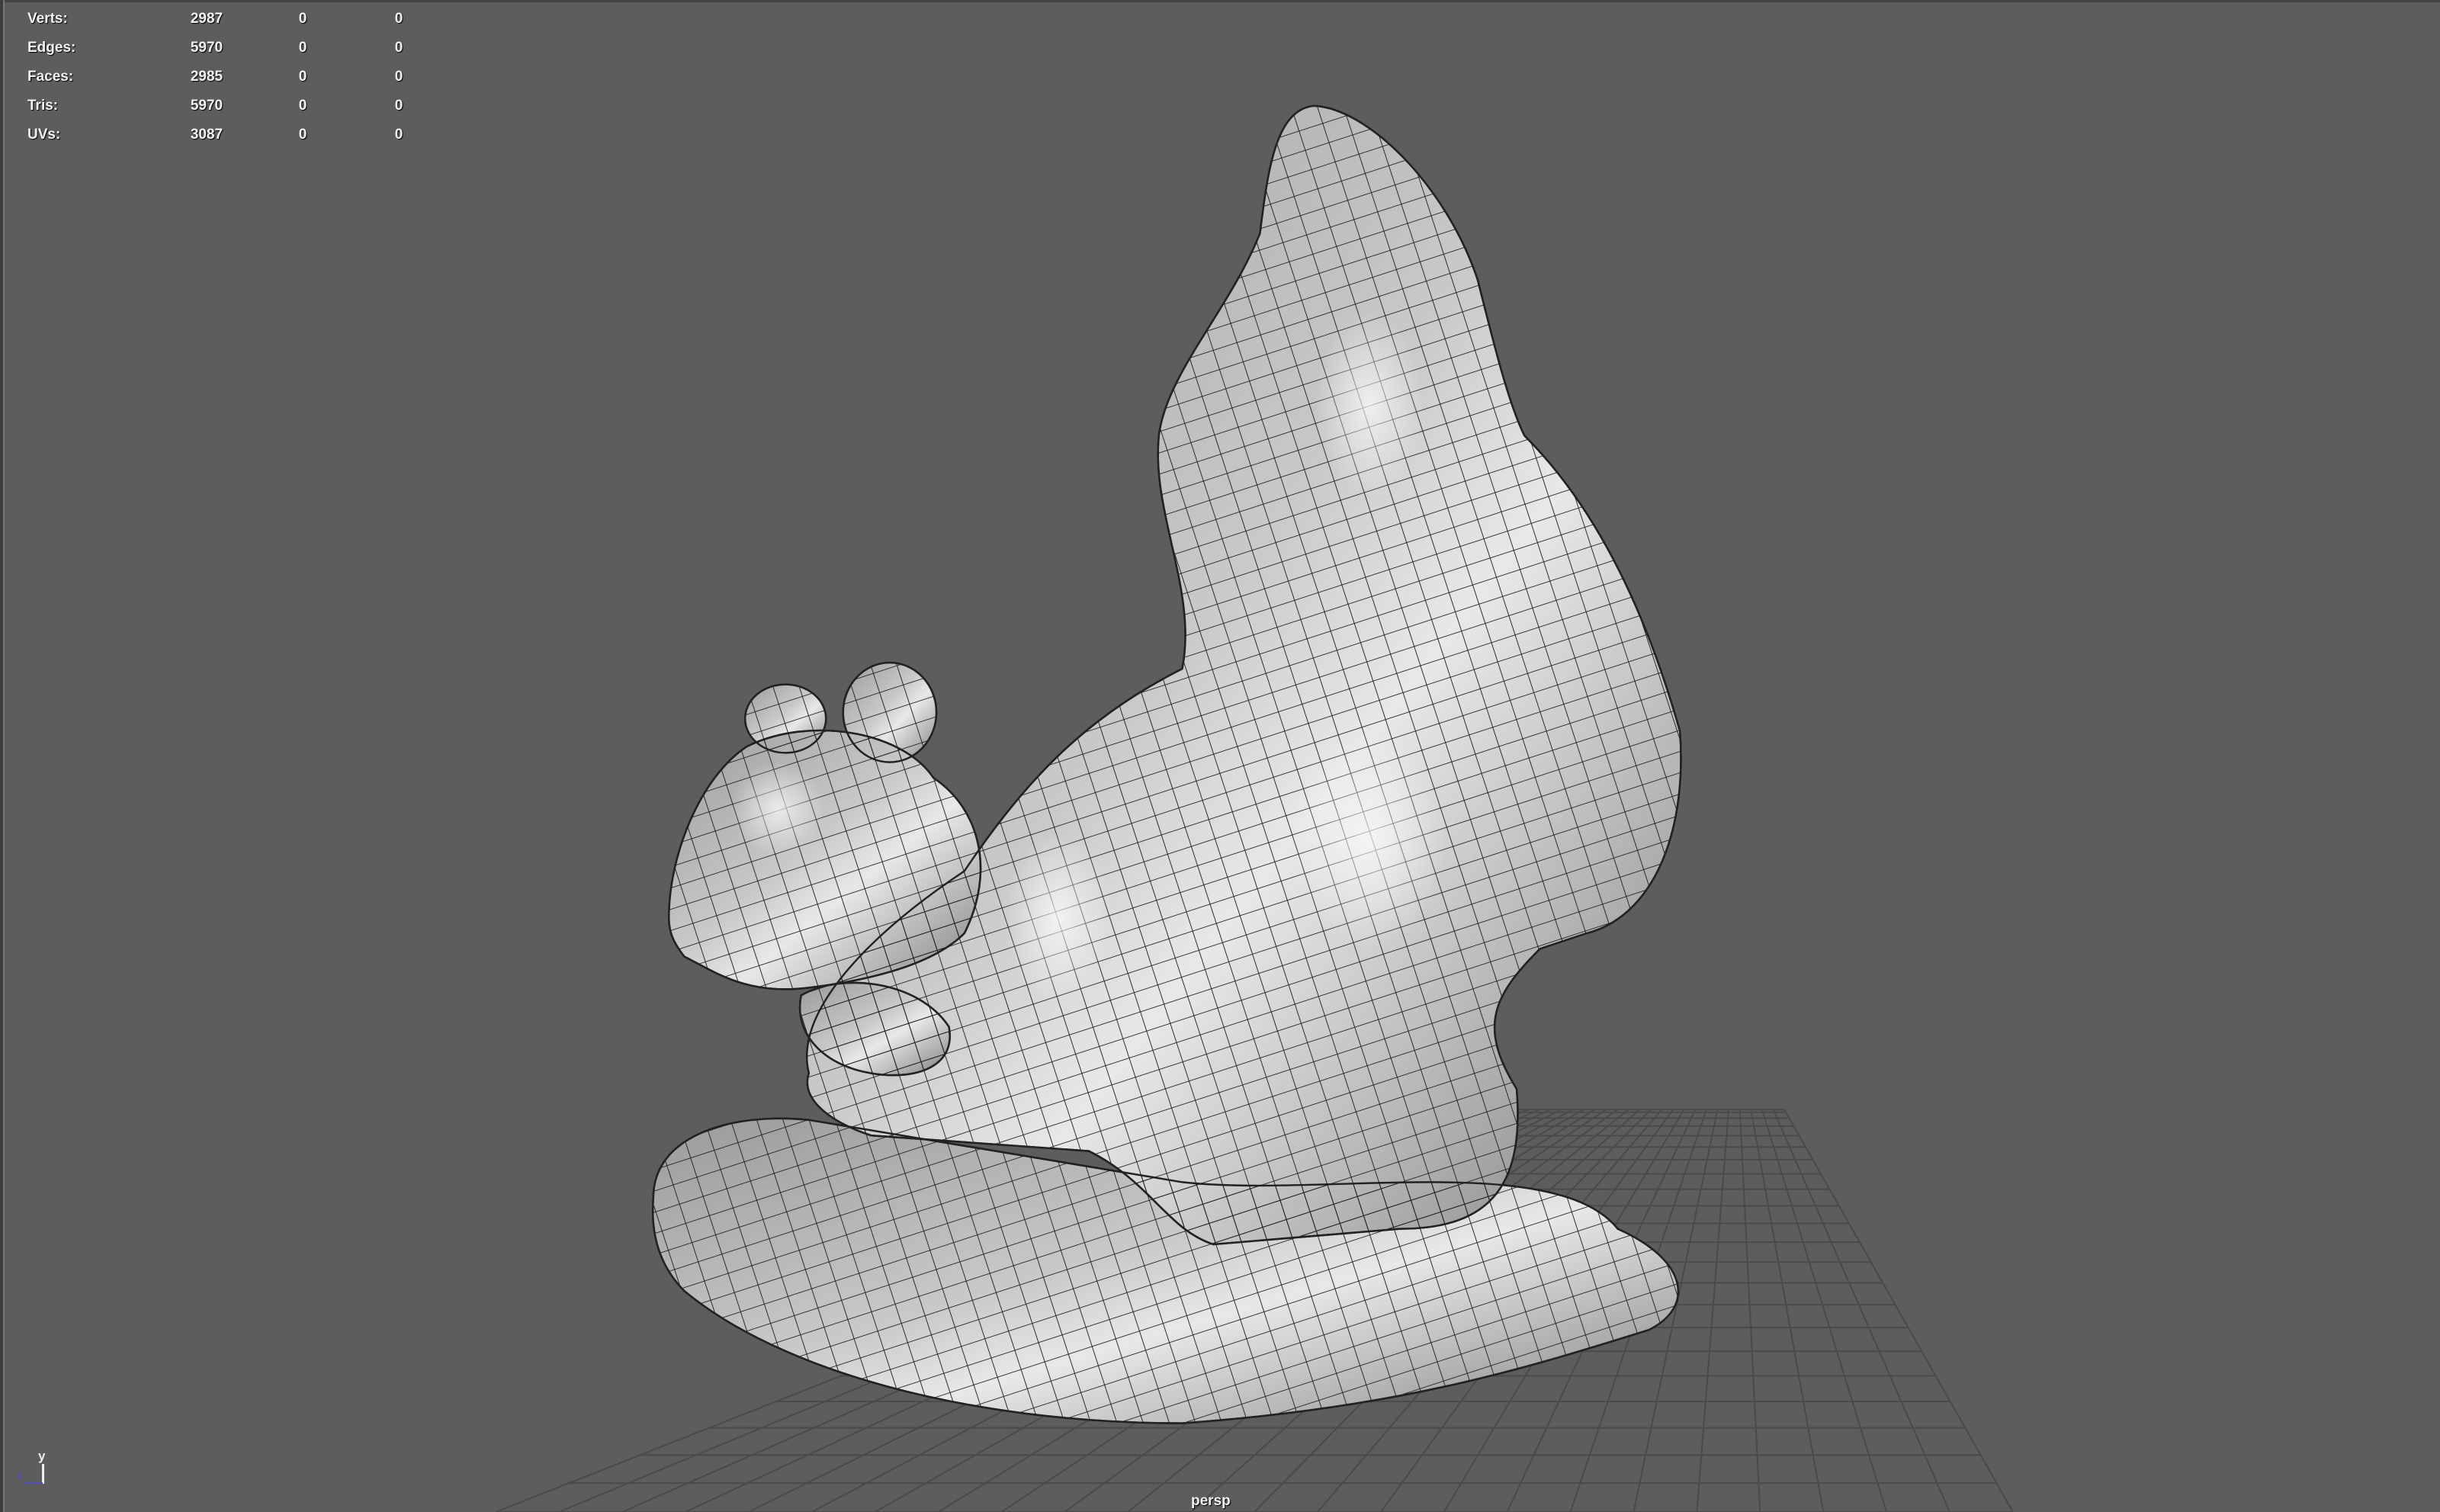 Image resolution: width=2440 pixels, height=1512 pixels. Describe the element at coordinates (43, 1474) in the screenshot. I see `axis-y-line` at that location.